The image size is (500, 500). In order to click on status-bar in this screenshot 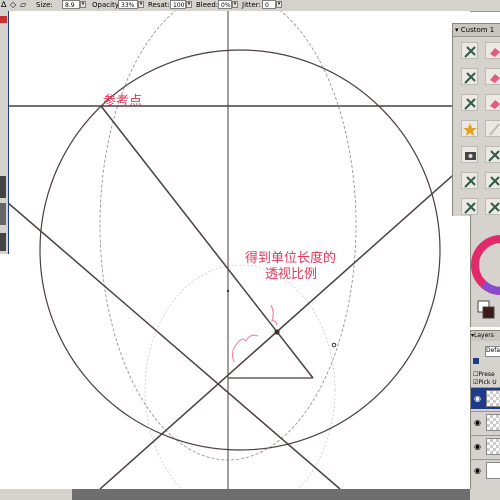, I will do `click(250, 494)`.